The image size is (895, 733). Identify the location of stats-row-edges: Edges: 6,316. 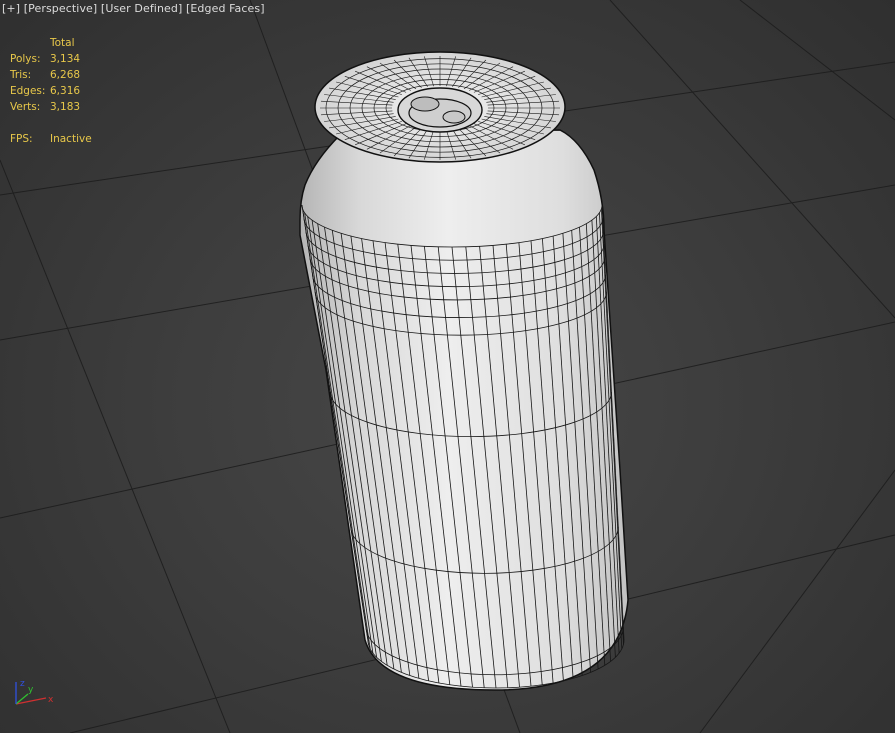
(51, 91).